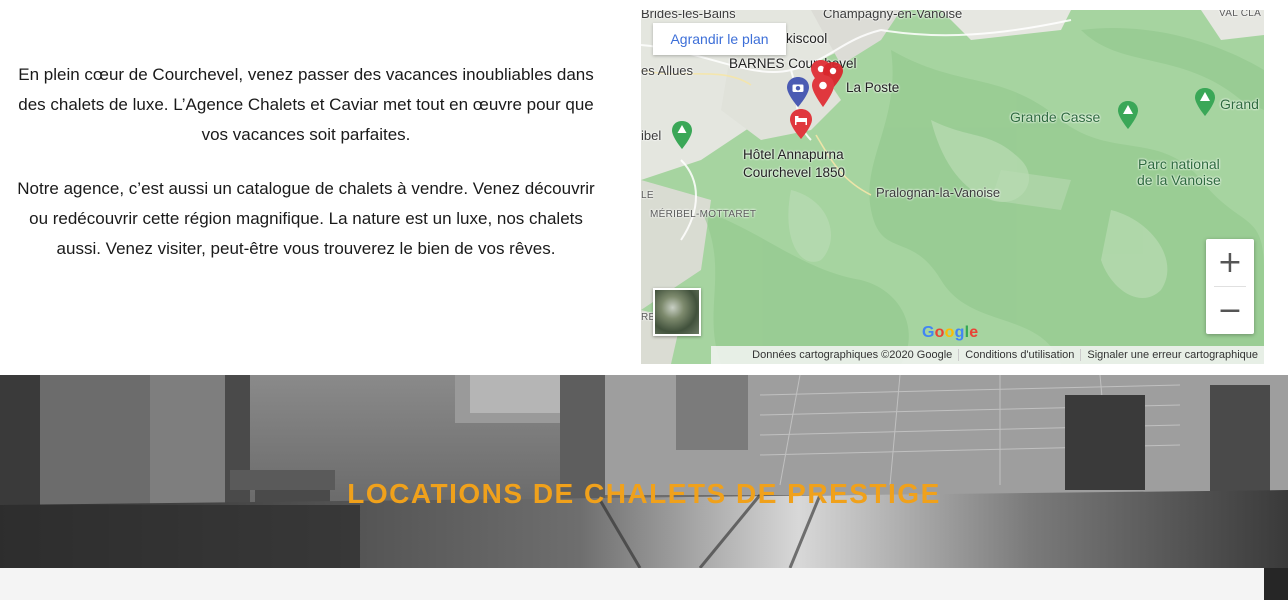  I want to click on map-label-parc-1: Parc national, so click(1179, 164).